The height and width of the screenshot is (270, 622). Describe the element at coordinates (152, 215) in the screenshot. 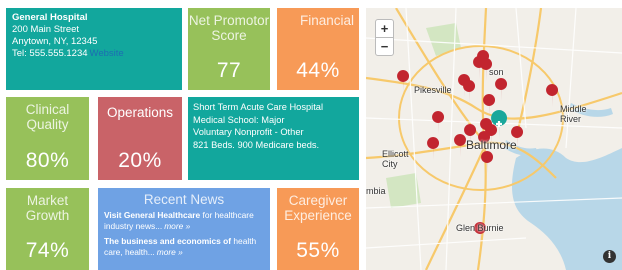

I see `news-item-headline: Visit General Healthcare` at that location.